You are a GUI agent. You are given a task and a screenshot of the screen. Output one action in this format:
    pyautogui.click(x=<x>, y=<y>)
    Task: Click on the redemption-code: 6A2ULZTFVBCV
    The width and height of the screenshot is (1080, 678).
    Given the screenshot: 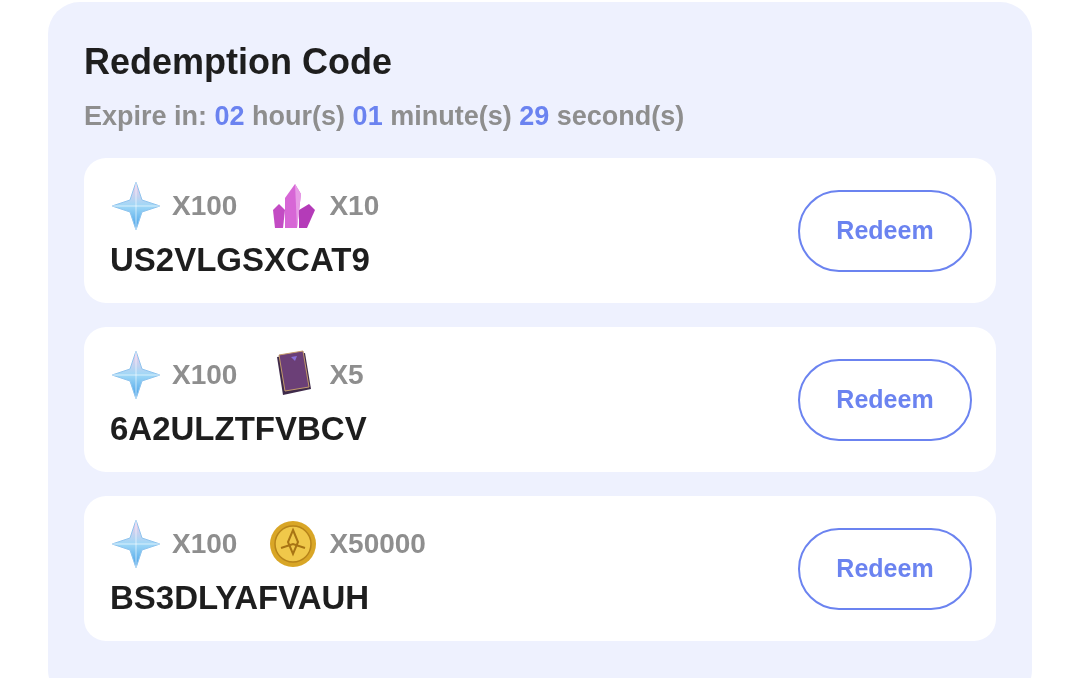 What is the action you would take?
    pyautogui.click(x=238, y=428)
    